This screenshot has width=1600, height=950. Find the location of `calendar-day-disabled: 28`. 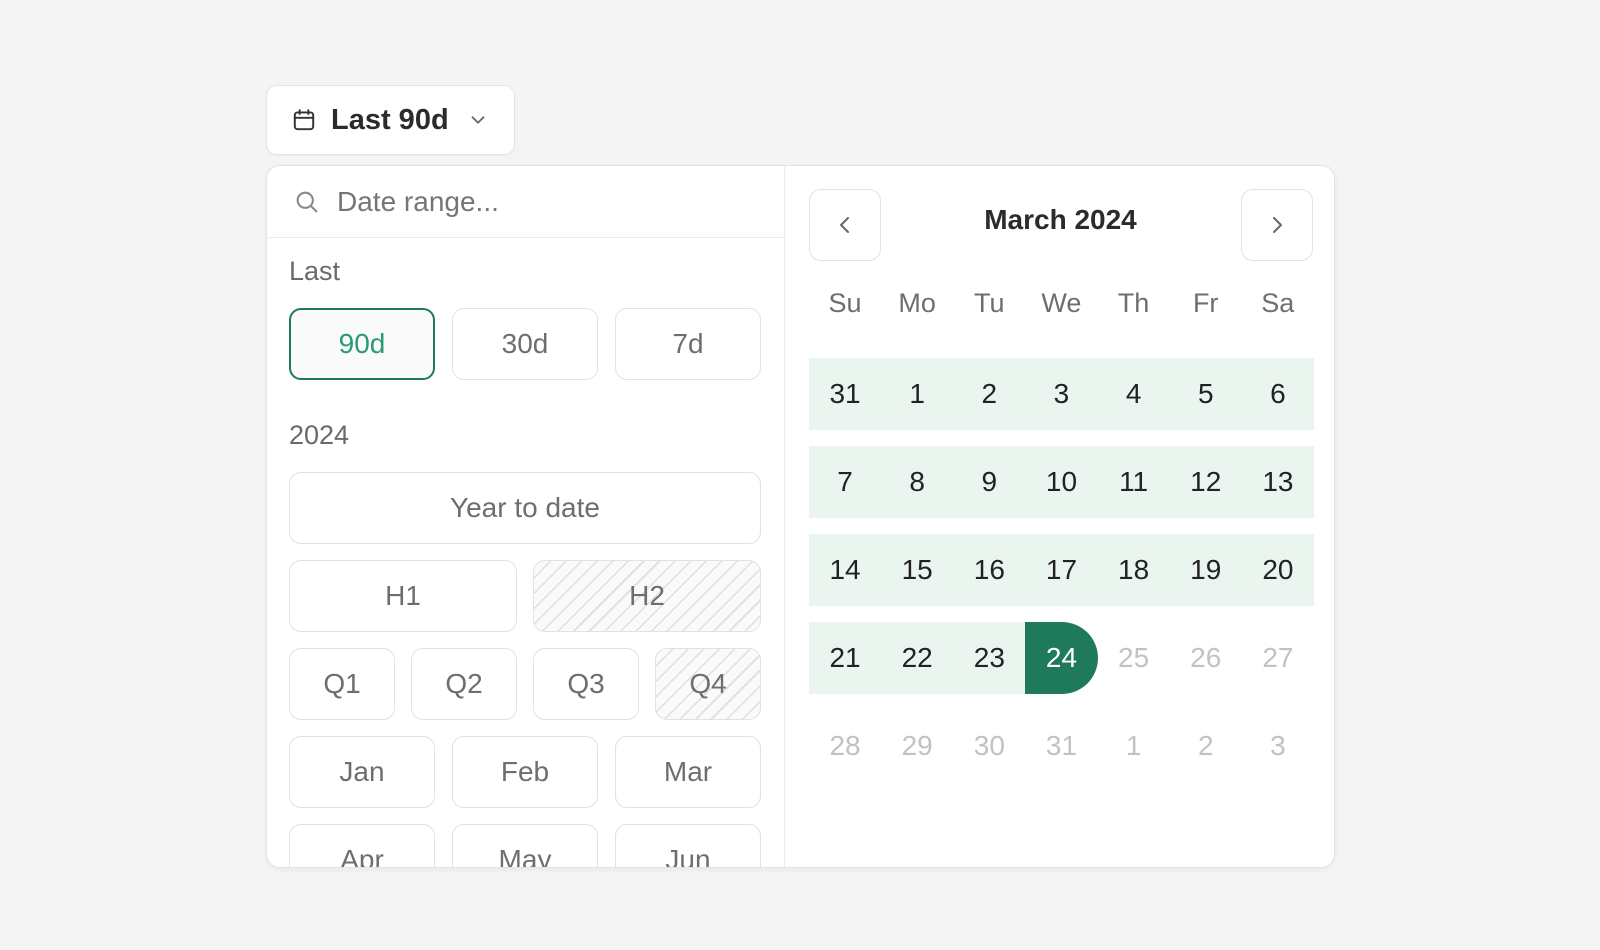

calendar-day-disabled: 28 is located at coordinates (845, 746).